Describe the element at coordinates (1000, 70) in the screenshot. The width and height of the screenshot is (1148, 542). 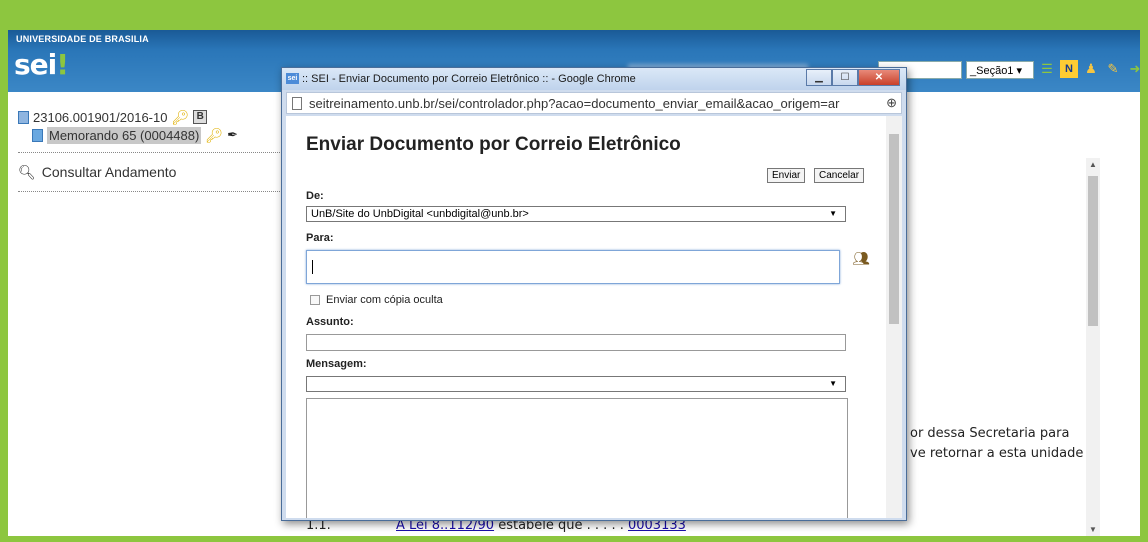
I see `unit-select: _Seção1 ▾` at that location.